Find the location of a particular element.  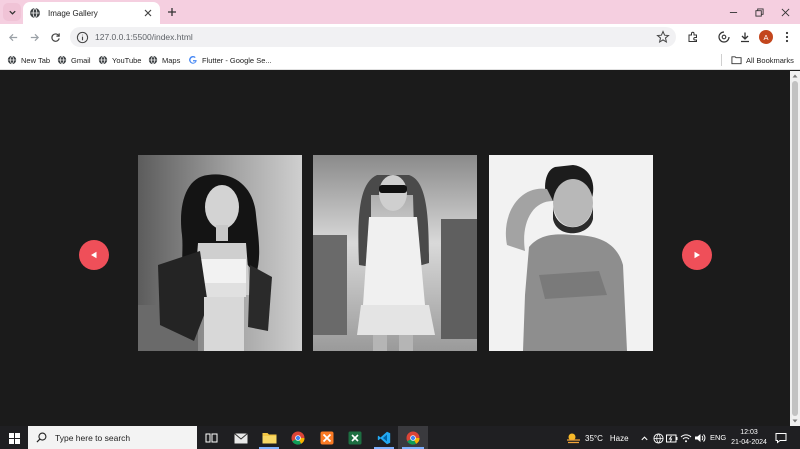

profile-avatar: A is located at coordinates (766, 37).